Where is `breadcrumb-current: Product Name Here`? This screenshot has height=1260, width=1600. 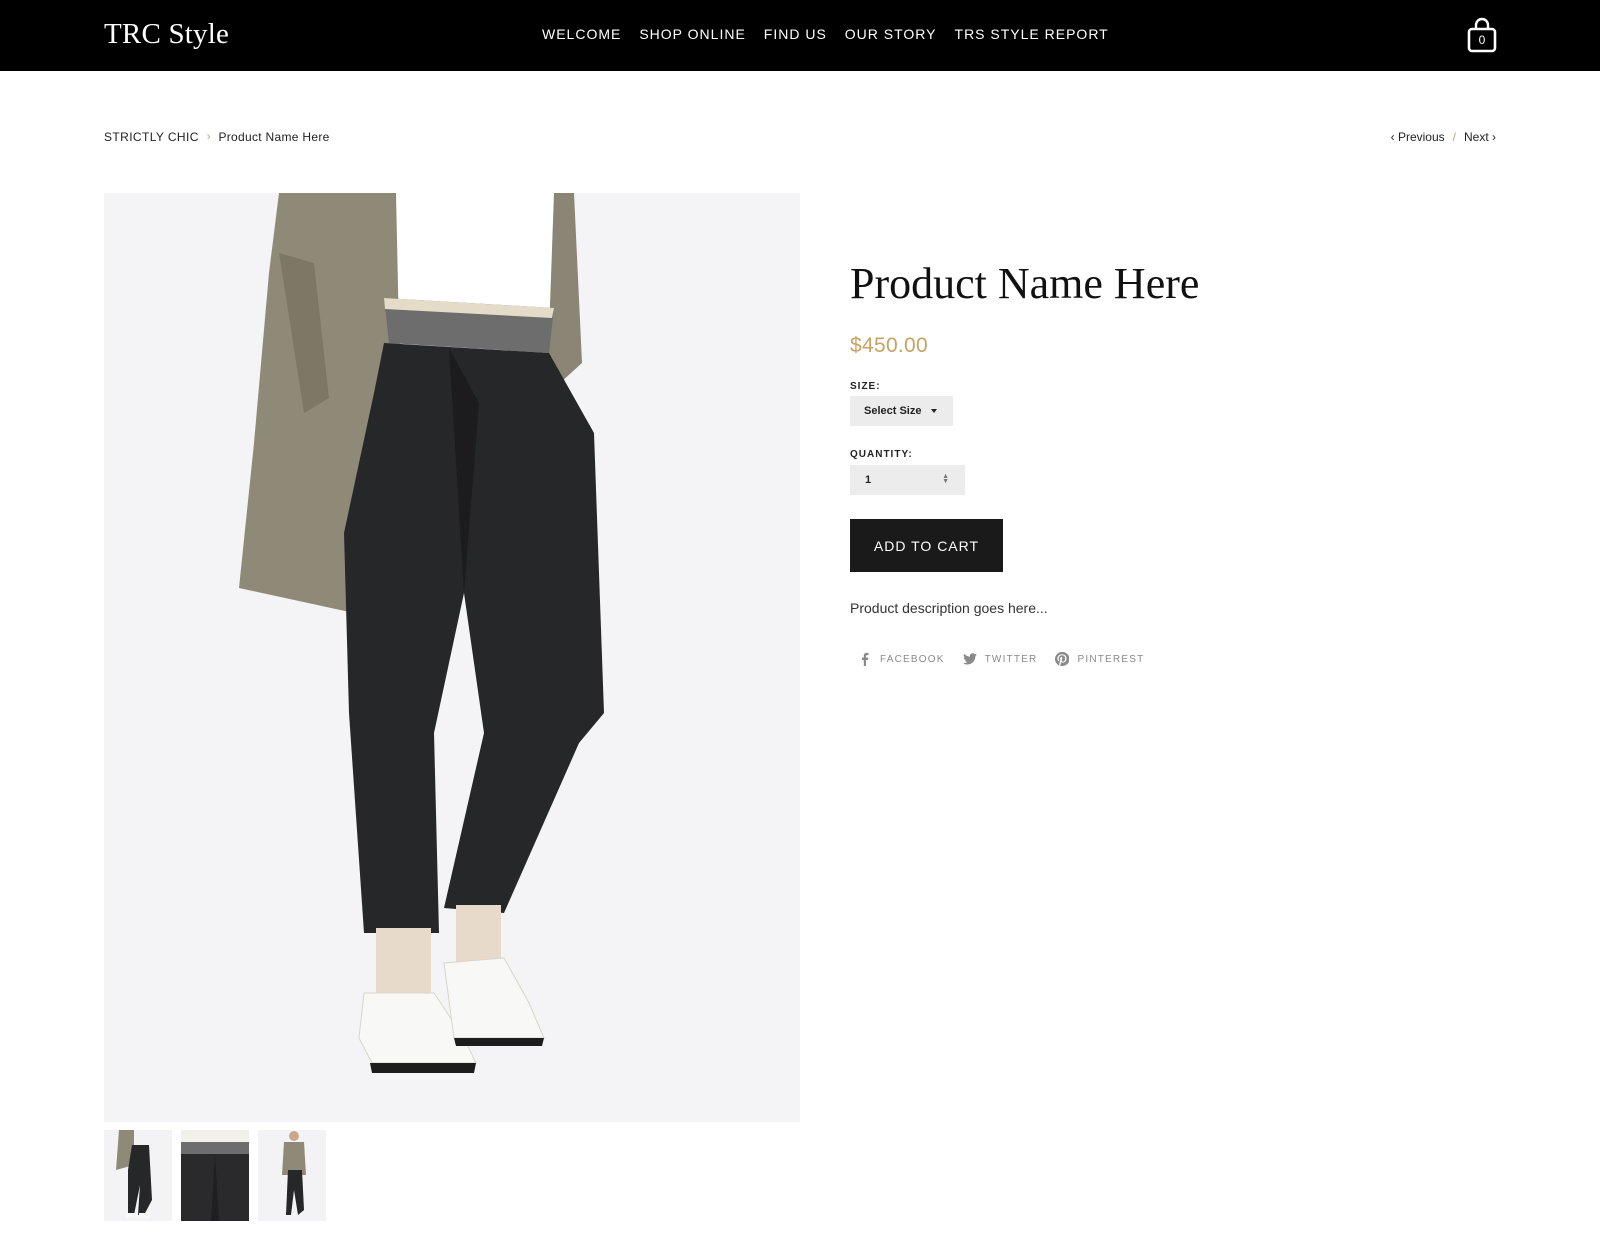
breadcrumb-current: Product Name Here is located at coordinates (274, 137).